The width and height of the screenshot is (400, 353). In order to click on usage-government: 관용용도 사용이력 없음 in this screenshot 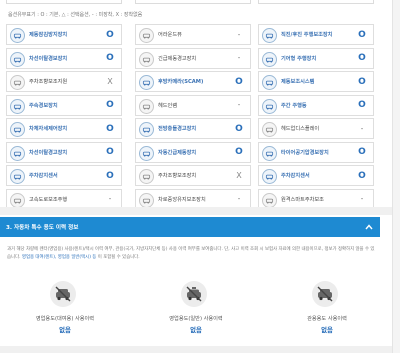, I will do `click(327, 311)`.